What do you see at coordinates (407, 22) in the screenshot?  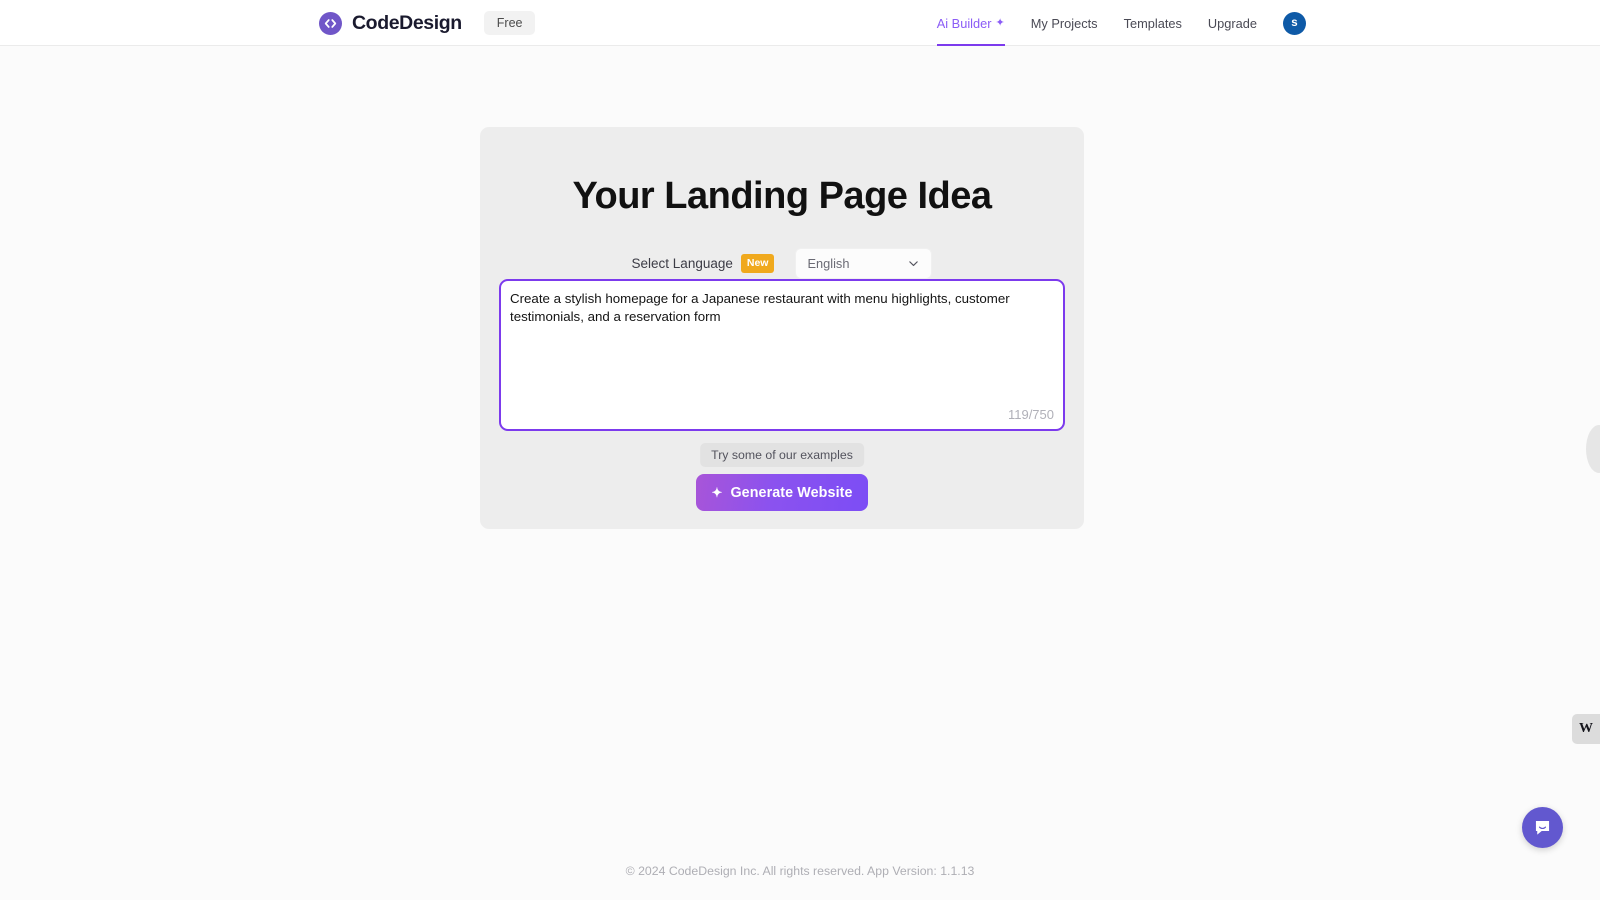 I see `brand-name: CodeDesign` at bounding box center [407, 22].